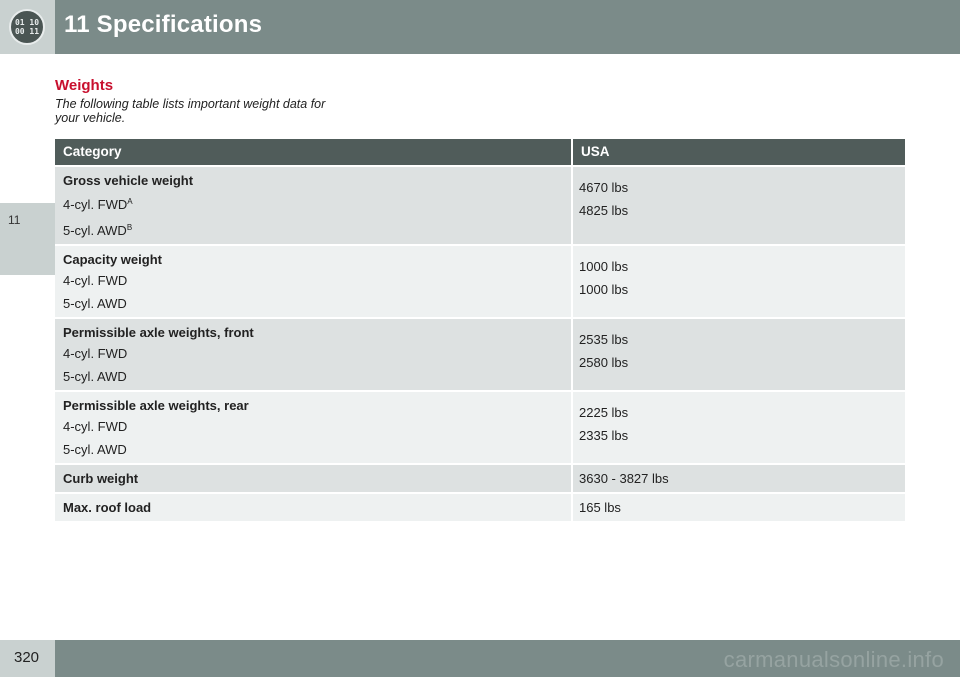 The image size is (960, 677). What do you see at coordinates (604, 210) in the screenshot?
I see `value-text: 4825 lbs` at bounding box center [604, 210].